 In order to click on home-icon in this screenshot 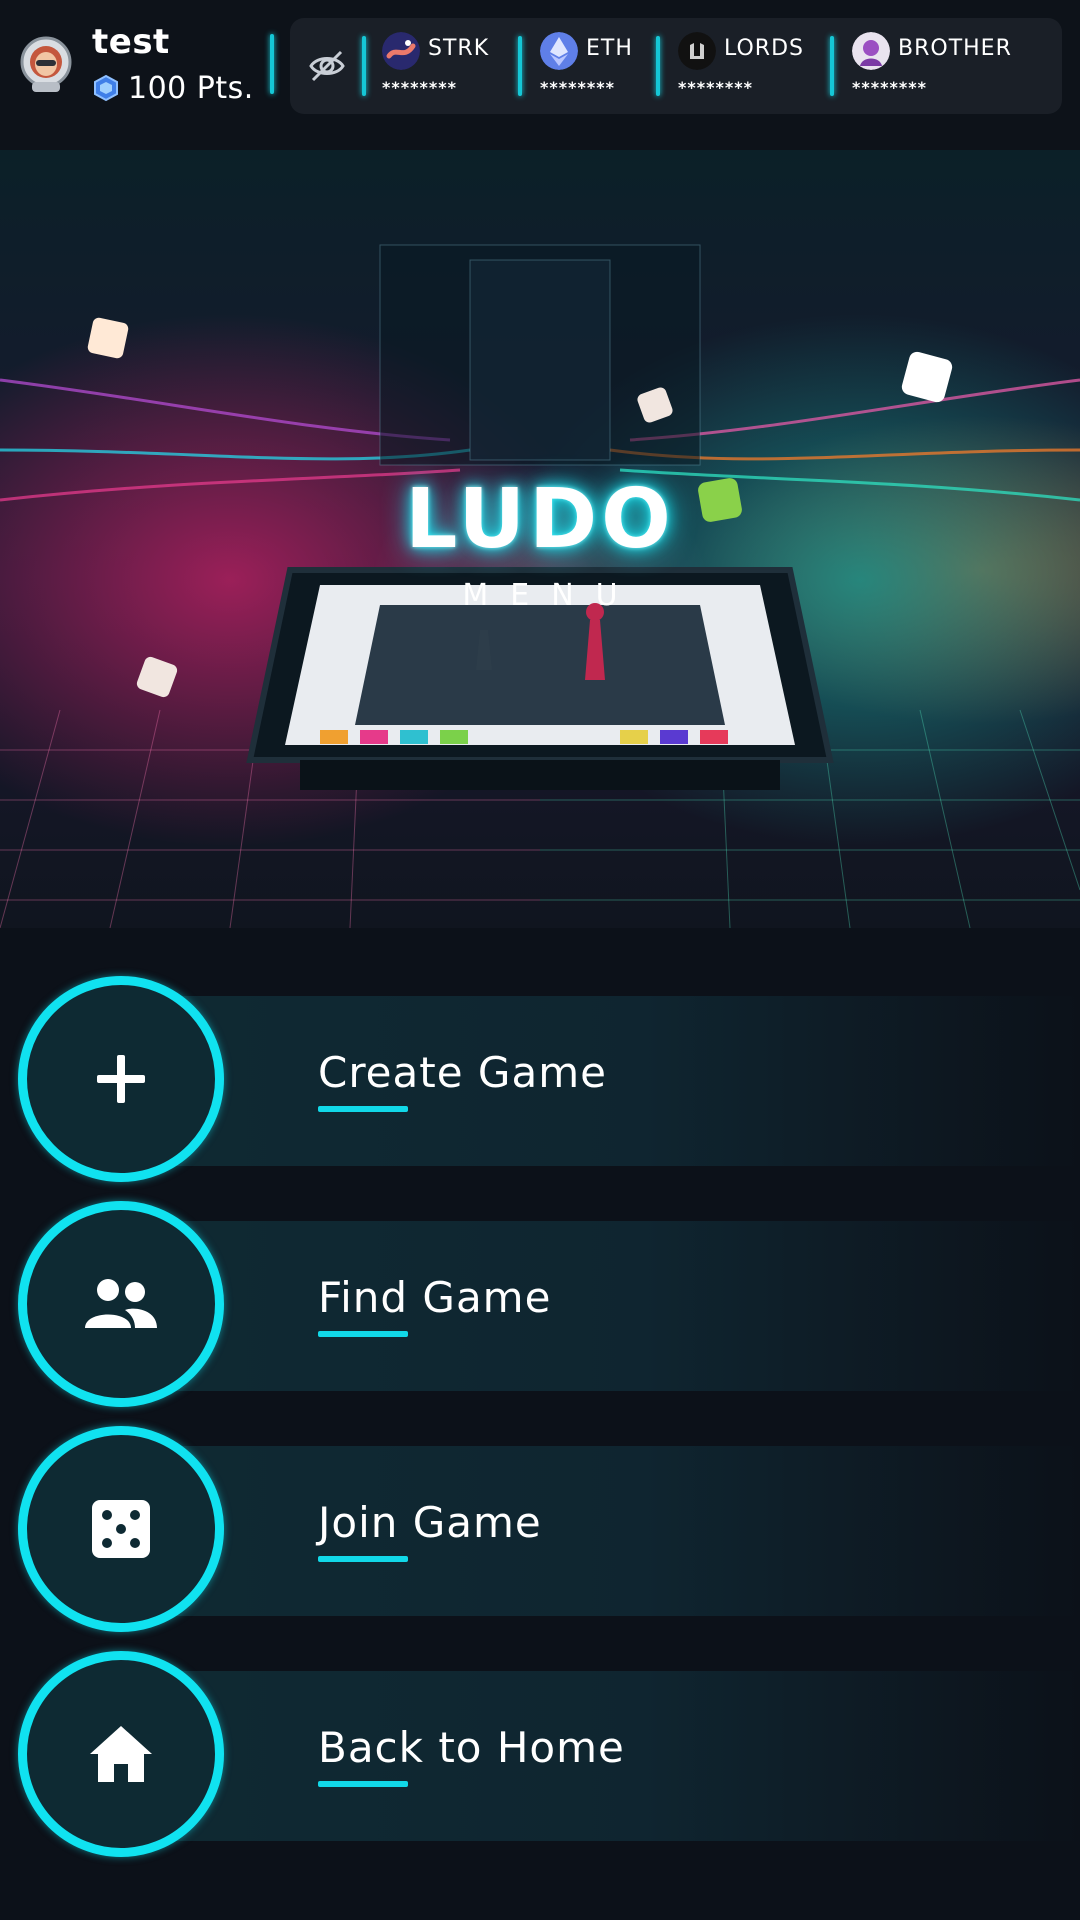, I will do `click(121, 1754)`.